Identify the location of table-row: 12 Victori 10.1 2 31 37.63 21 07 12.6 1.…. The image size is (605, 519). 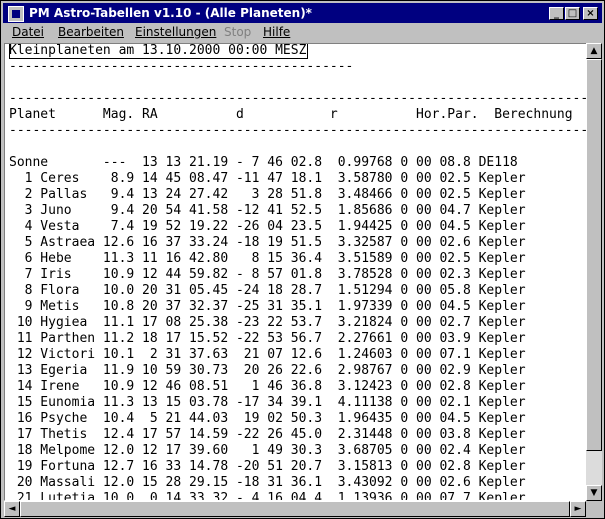
(267, 354).